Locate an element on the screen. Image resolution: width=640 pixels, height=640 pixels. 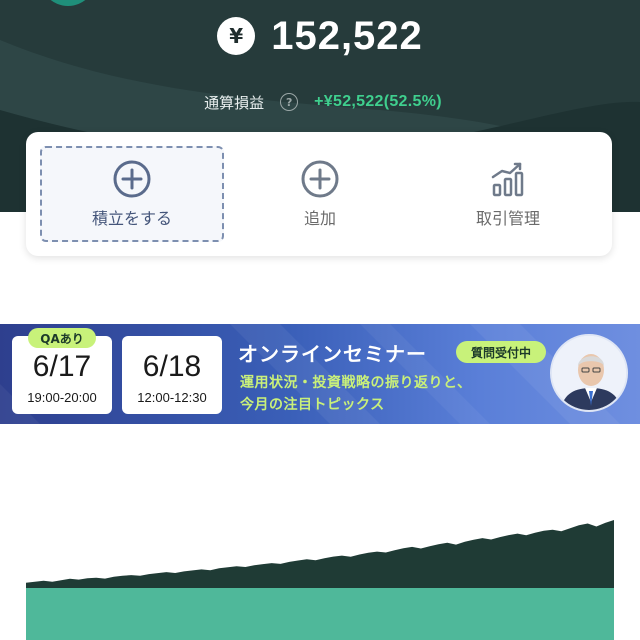
profit-loss-row: 通算損益 ? +¥52,522(52.5%) is located at coordinates (320, 102).